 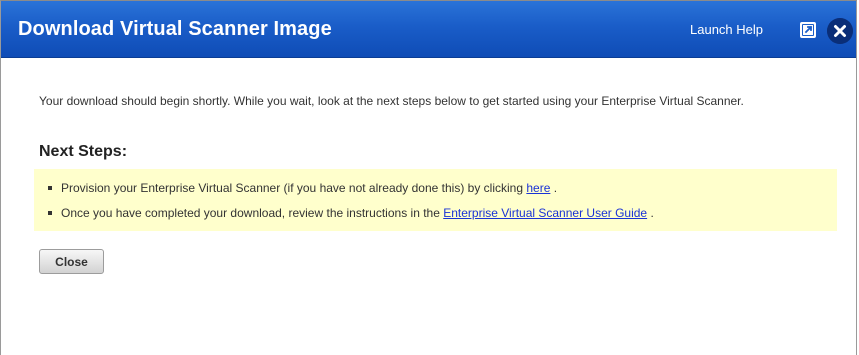 I want to click on launch-help-link: Launch Help, so click(x=726, y=29).